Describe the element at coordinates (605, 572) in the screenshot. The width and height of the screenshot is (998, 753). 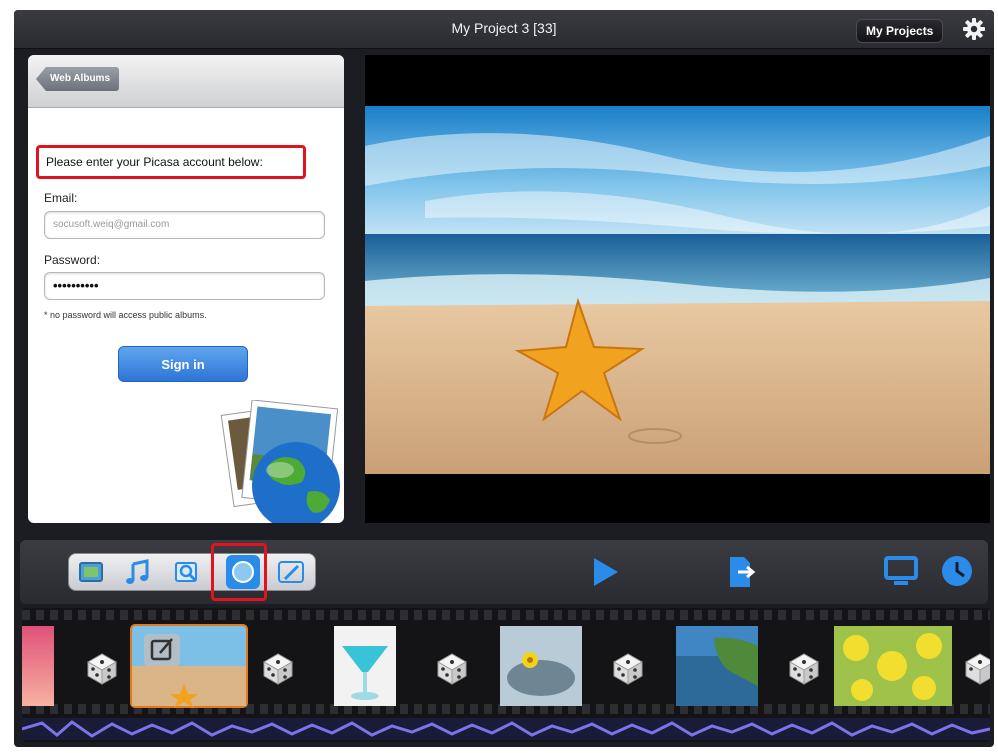
I see `play-icon` at that location.